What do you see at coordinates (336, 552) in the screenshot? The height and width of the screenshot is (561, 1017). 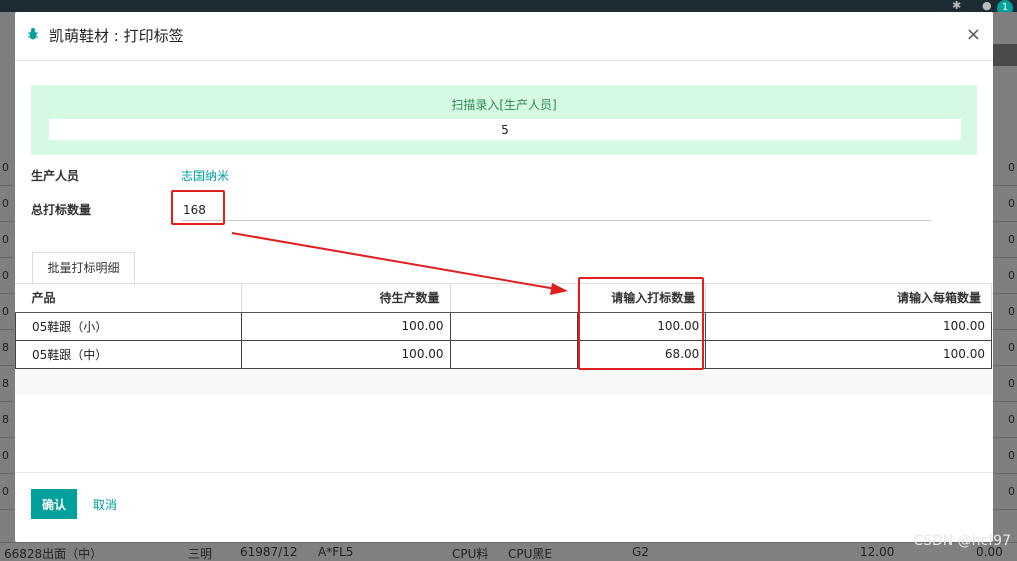 I see `bg-cell: A*FL5` at bounding box center [336, 552].